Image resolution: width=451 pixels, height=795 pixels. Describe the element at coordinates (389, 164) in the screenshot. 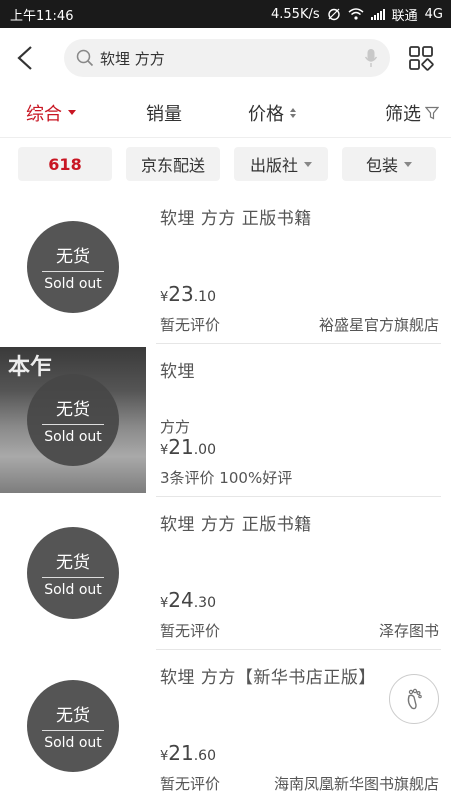

I see `filter-chip-packaging: 包装` at that location.